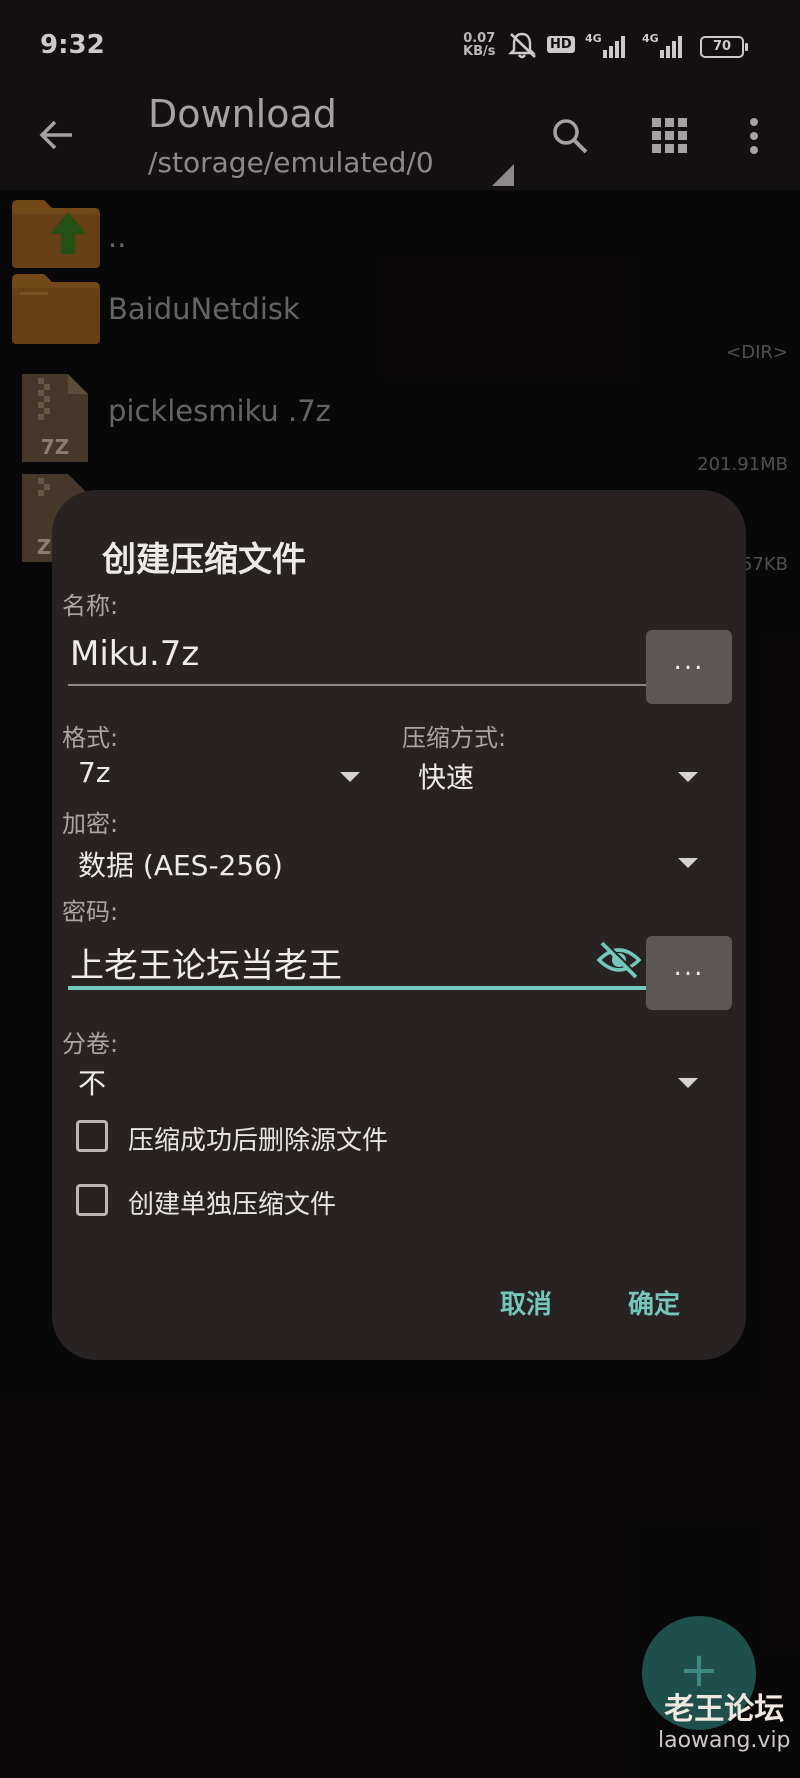 The width and height of the screenshot is (800, 1778). I want to click on watermark: 老王论坛 laowang.vip, so click(724, 1718).